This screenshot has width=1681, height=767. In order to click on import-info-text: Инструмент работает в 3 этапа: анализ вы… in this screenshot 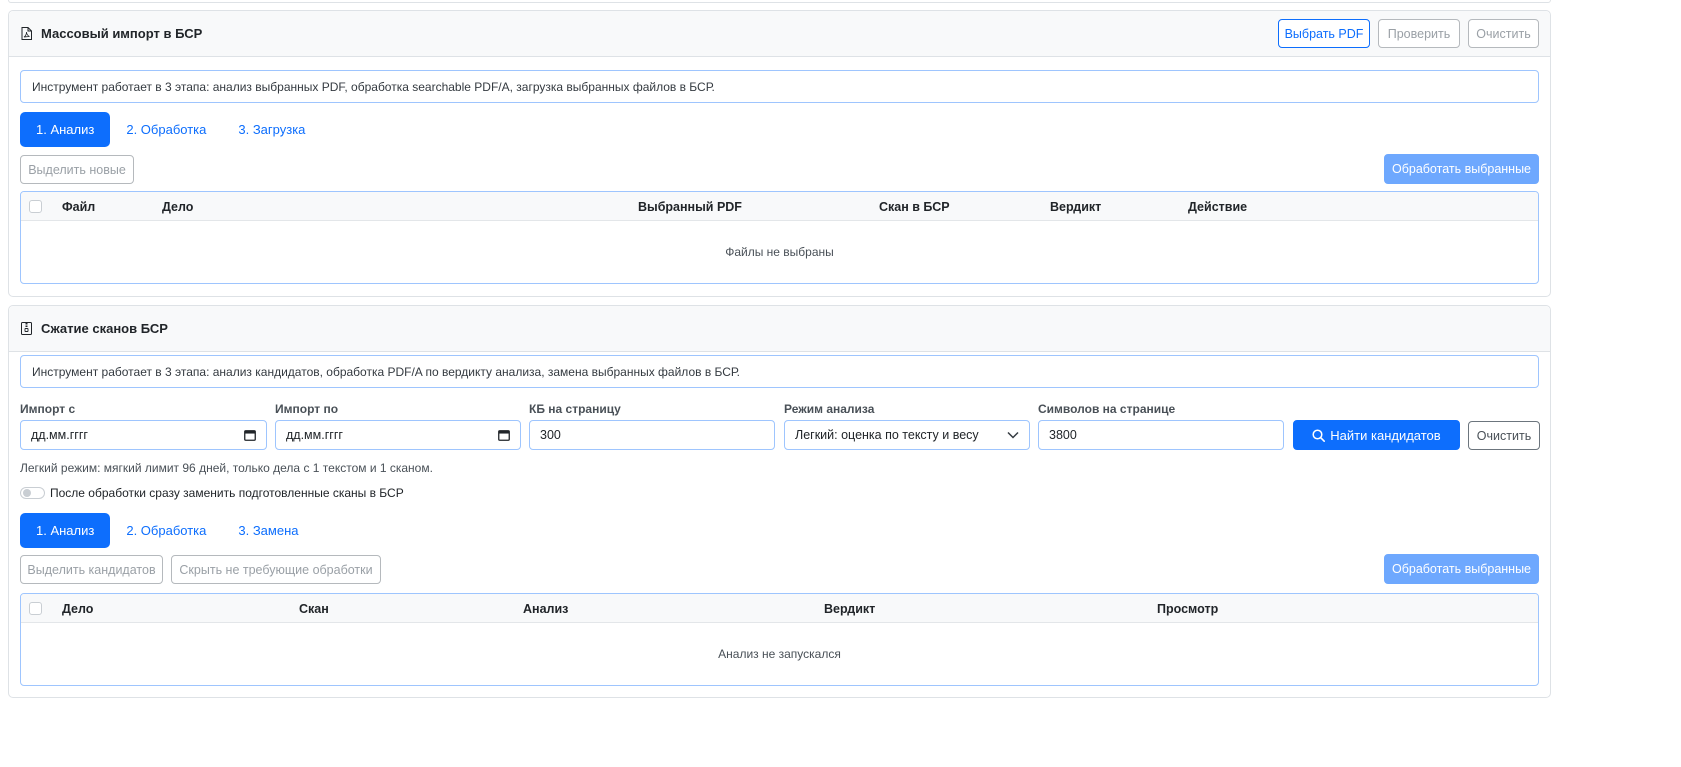, I will do `click(373, 86)`.